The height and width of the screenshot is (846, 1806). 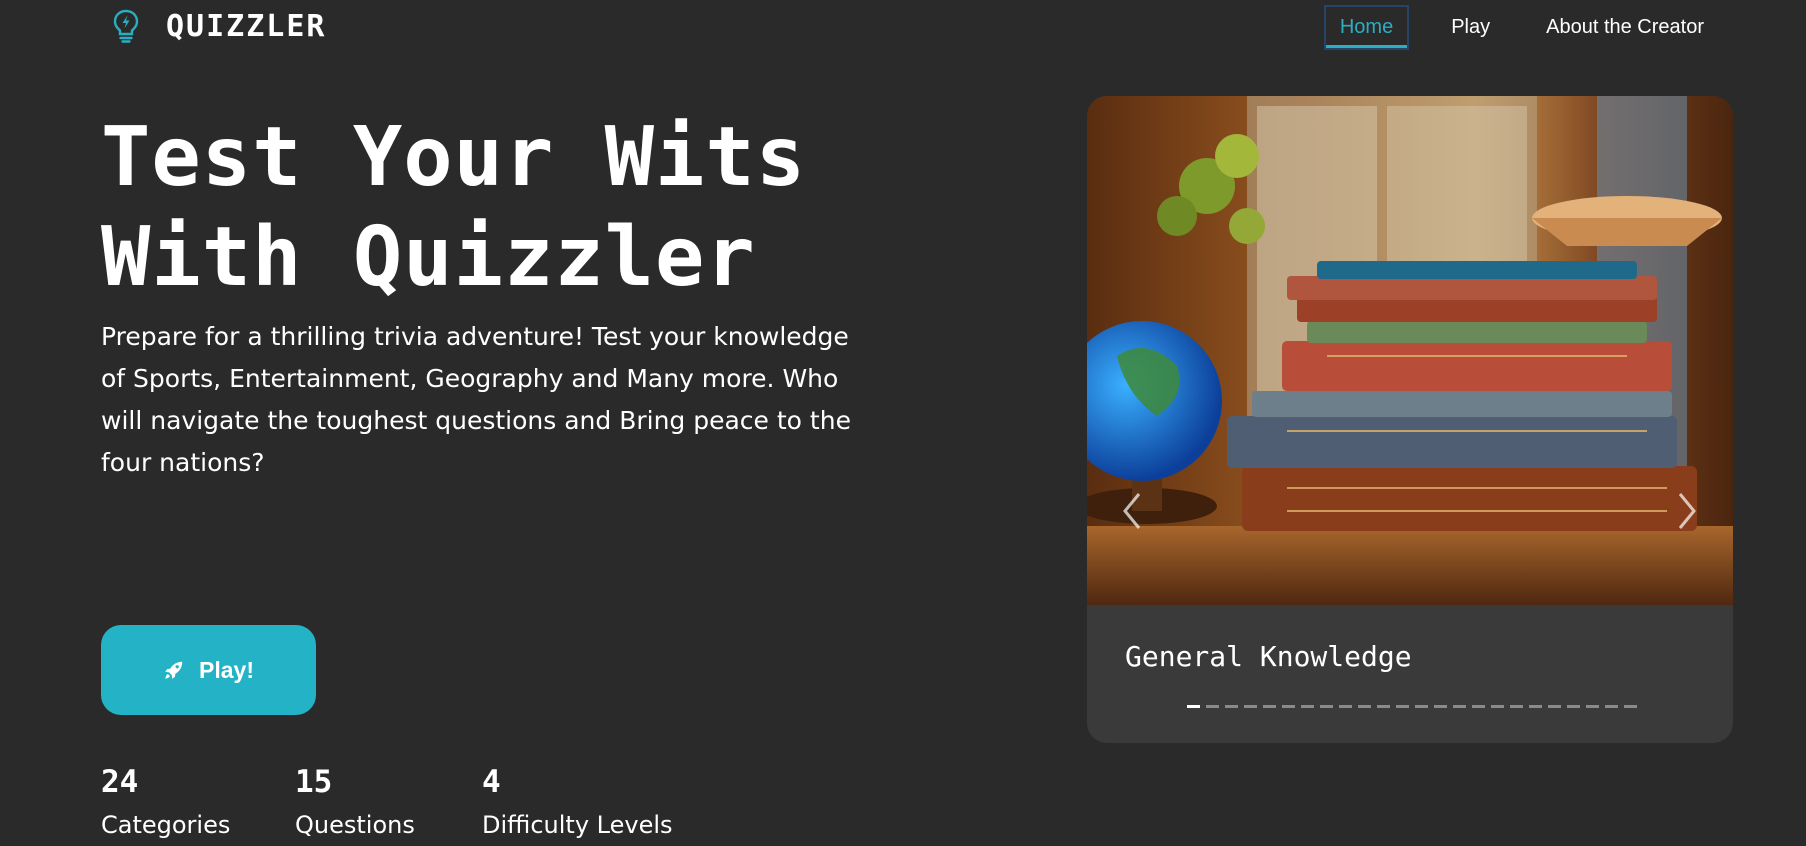 What do you see at coordinates (1412, 706) in the screenshot?
I see `carousel-indicators` at bounding box center [1412, 706].